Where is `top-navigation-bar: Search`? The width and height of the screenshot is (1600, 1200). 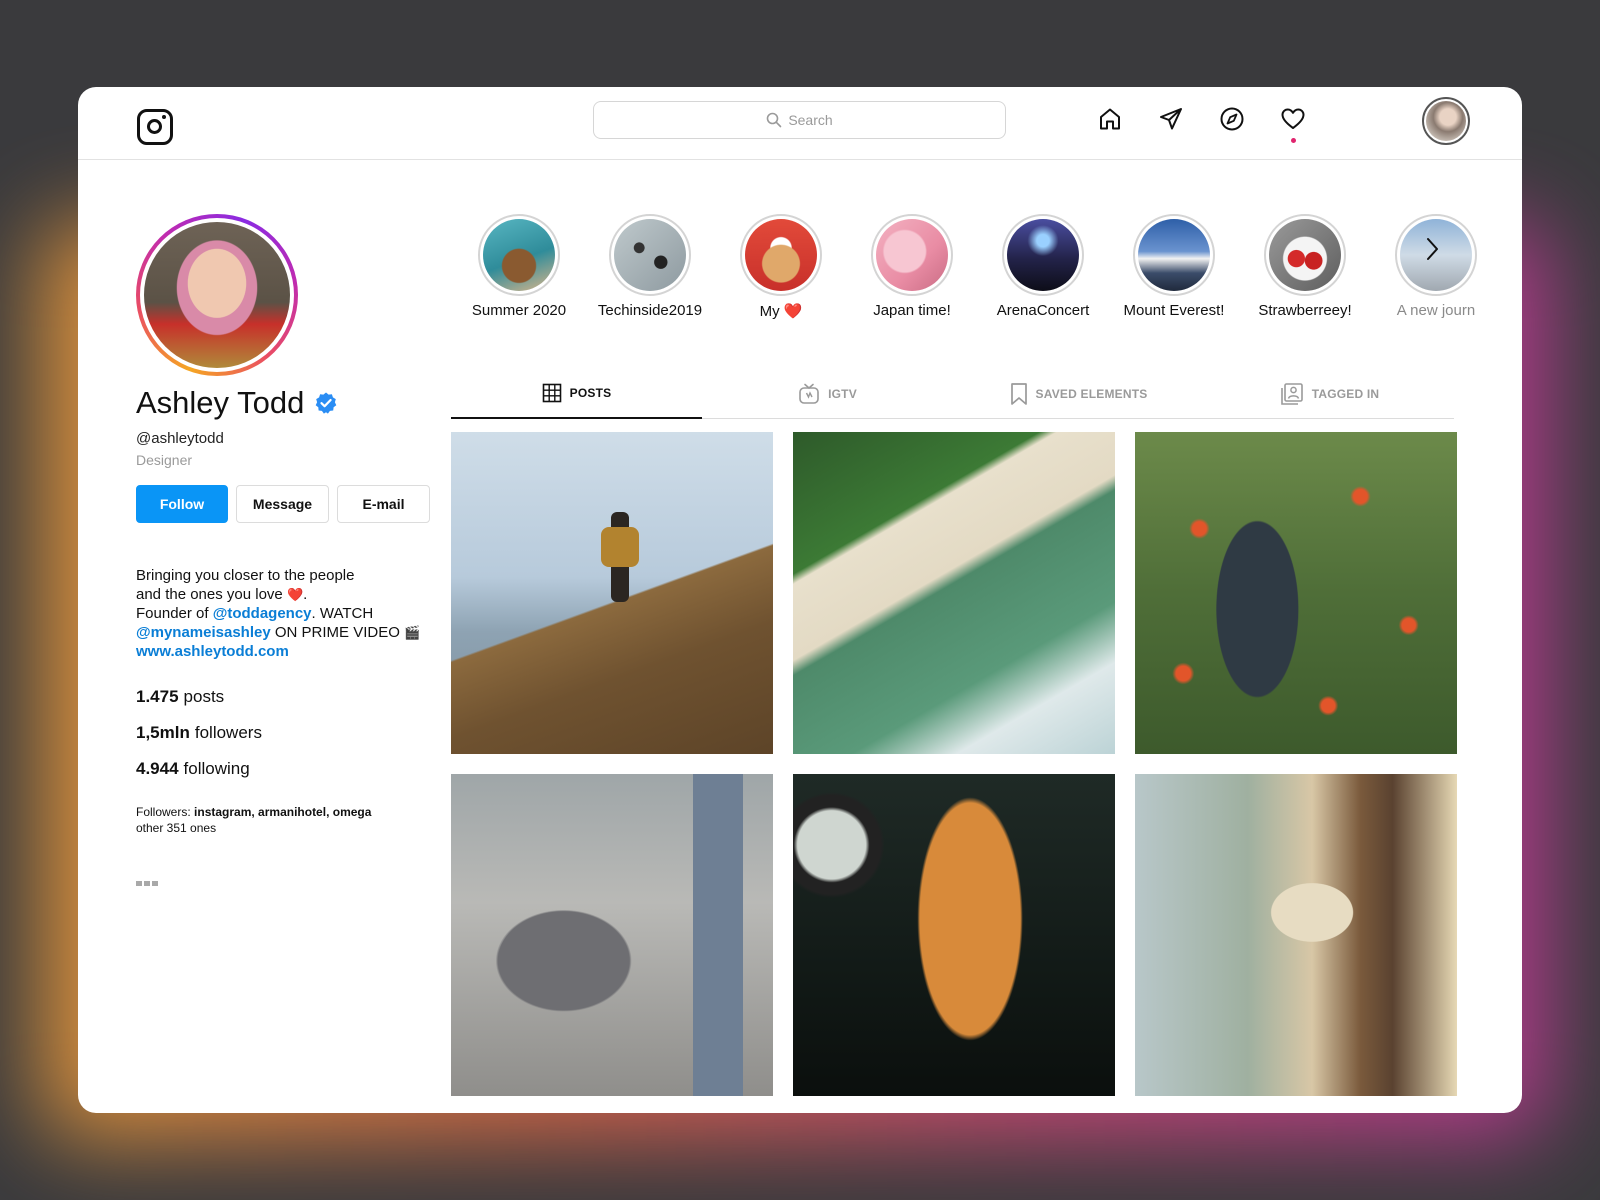
top-navigation-bar: Search is located at coordinates (800, 123).